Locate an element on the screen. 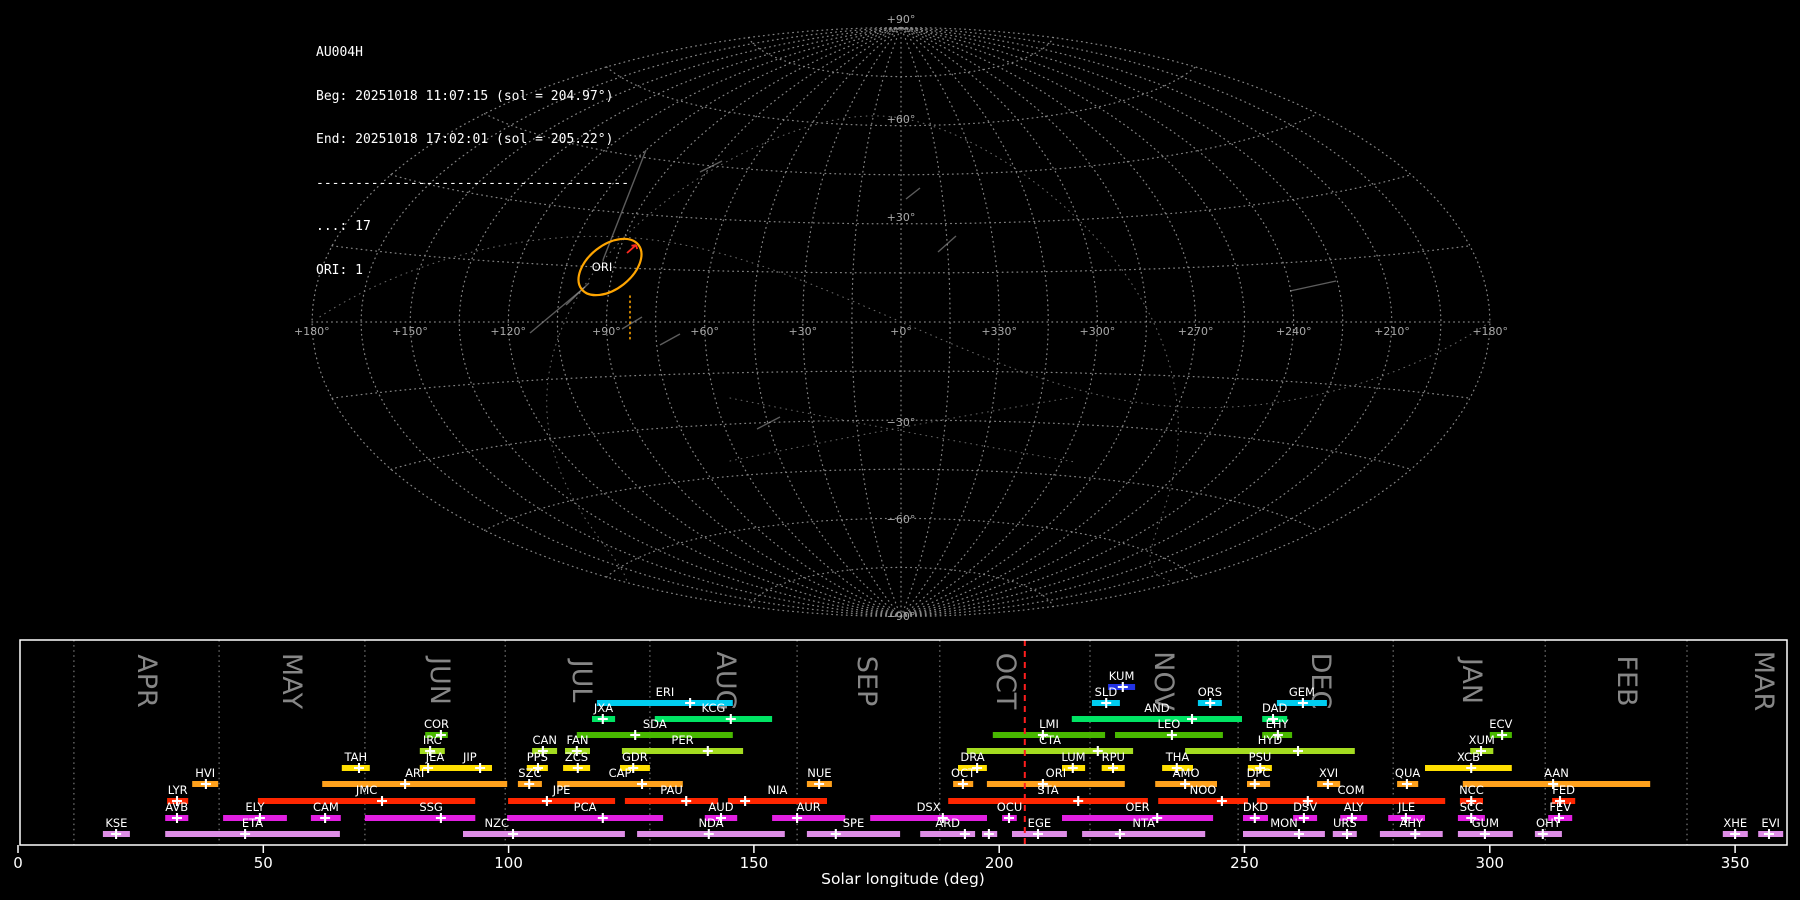 The width and height of the screenshot is (1800, 900). dec-axis-label: +30° is located at coordinates (901, 217).